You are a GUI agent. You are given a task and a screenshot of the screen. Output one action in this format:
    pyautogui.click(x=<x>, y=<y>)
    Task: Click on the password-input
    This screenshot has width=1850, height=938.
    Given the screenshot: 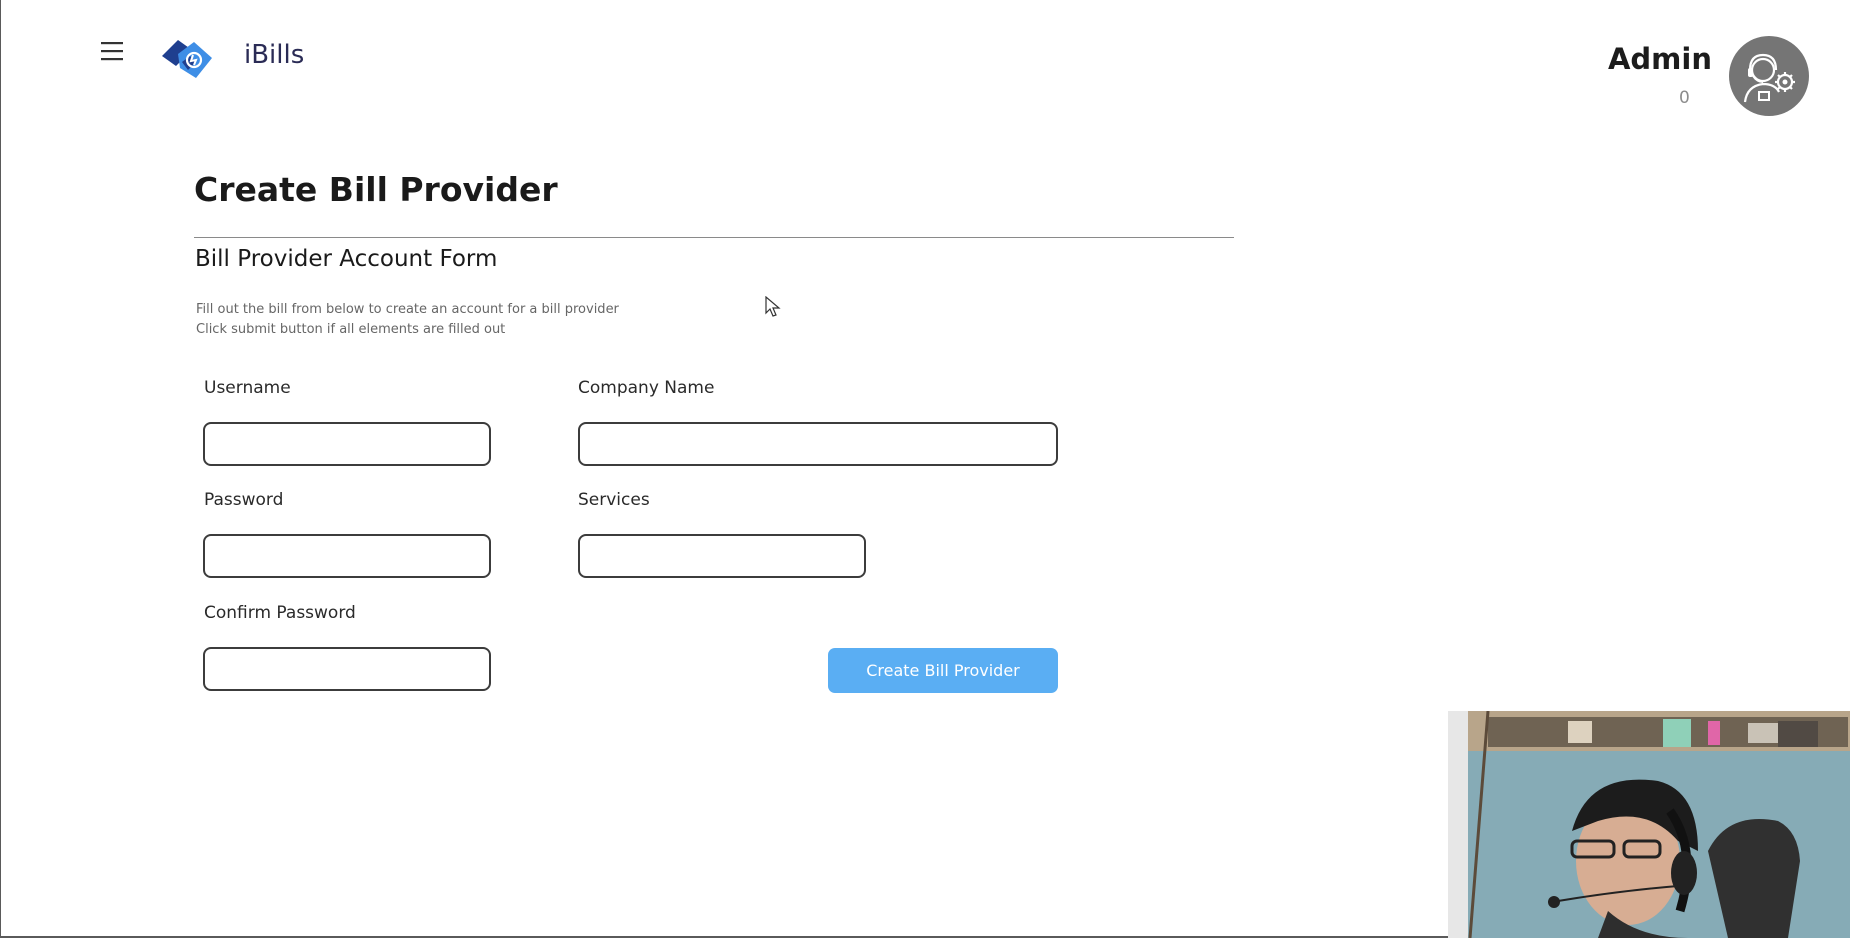 What is the action you would take?
    pyautogui.click(x=347, y=556)
    